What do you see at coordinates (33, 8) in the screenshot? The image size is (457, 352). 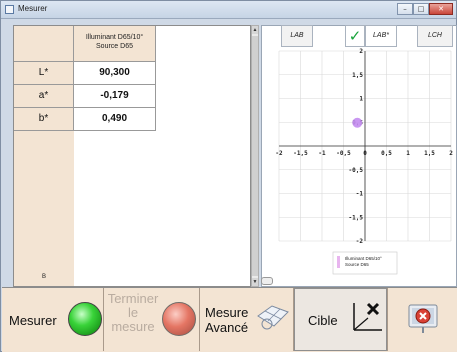 I see `window-title: Mesurer` at bounding box center [33, 8].